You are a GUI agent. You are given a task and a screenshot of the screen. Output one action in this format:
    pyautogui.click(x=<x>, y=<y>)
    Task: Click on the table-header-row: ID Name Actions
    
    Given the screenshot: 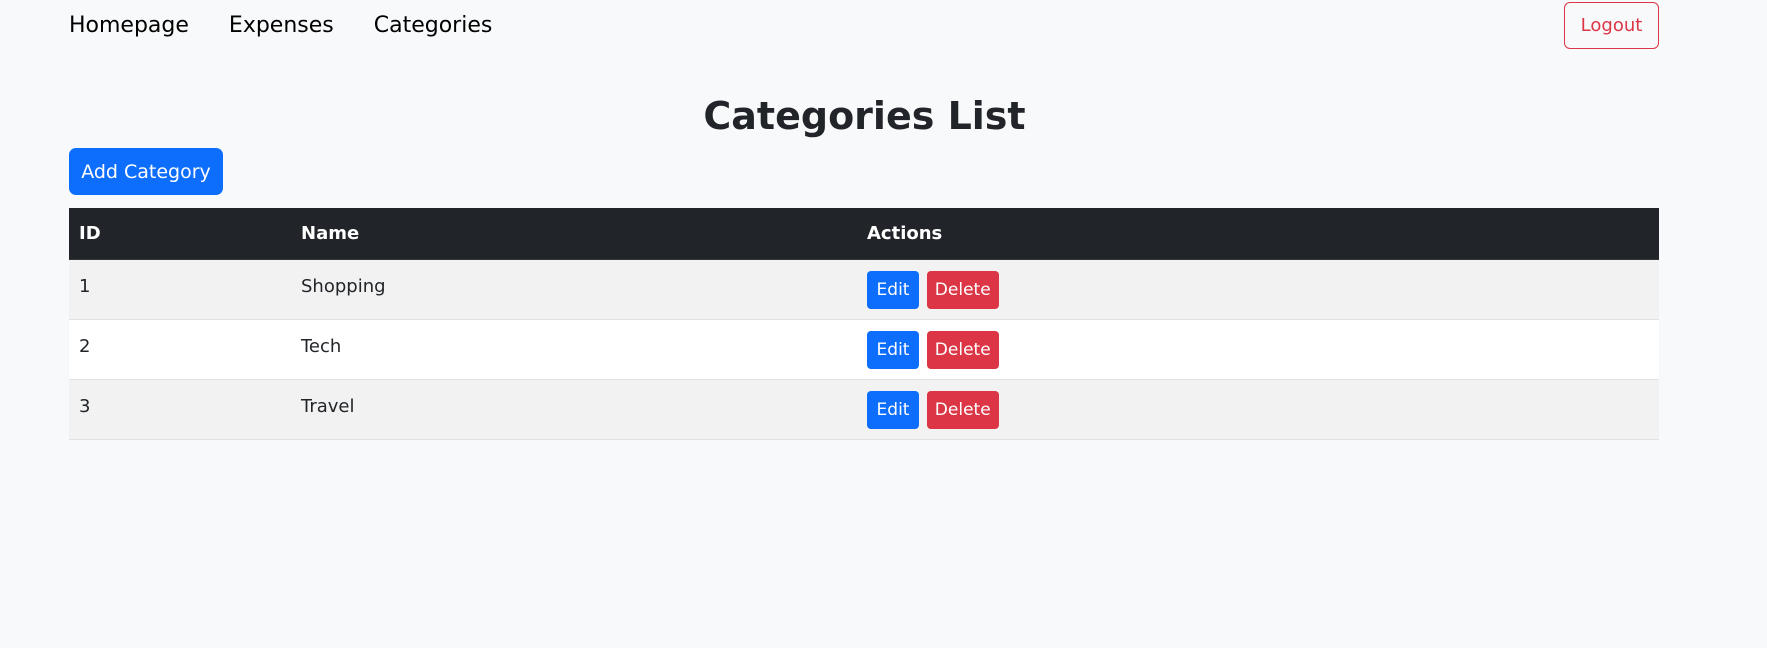 What is the action you would take?
    pyautogui.click(x=864, y=234)
    